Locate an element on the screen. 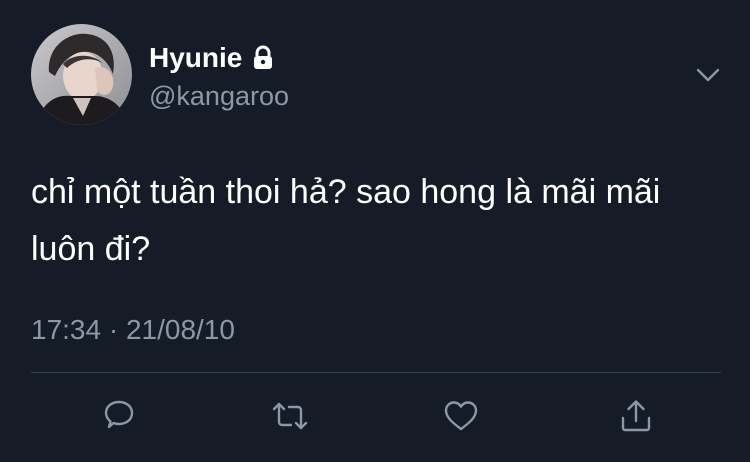  like-button is located at coordinates (461, 416).